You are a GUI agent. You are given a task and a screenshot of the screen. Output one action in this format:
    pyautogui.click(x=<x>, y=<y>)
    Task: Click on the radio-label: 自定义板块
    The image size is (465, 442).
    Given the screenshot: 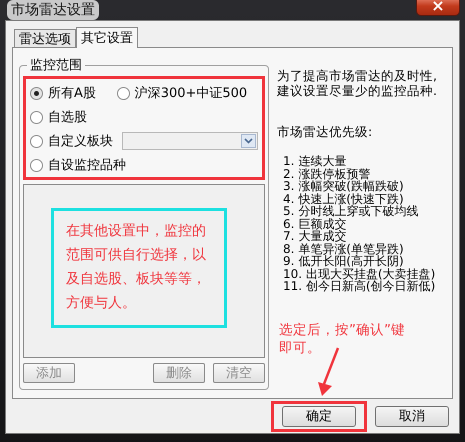 What is the action you would take?
    pyautogui.click(x=80, y=141)
    